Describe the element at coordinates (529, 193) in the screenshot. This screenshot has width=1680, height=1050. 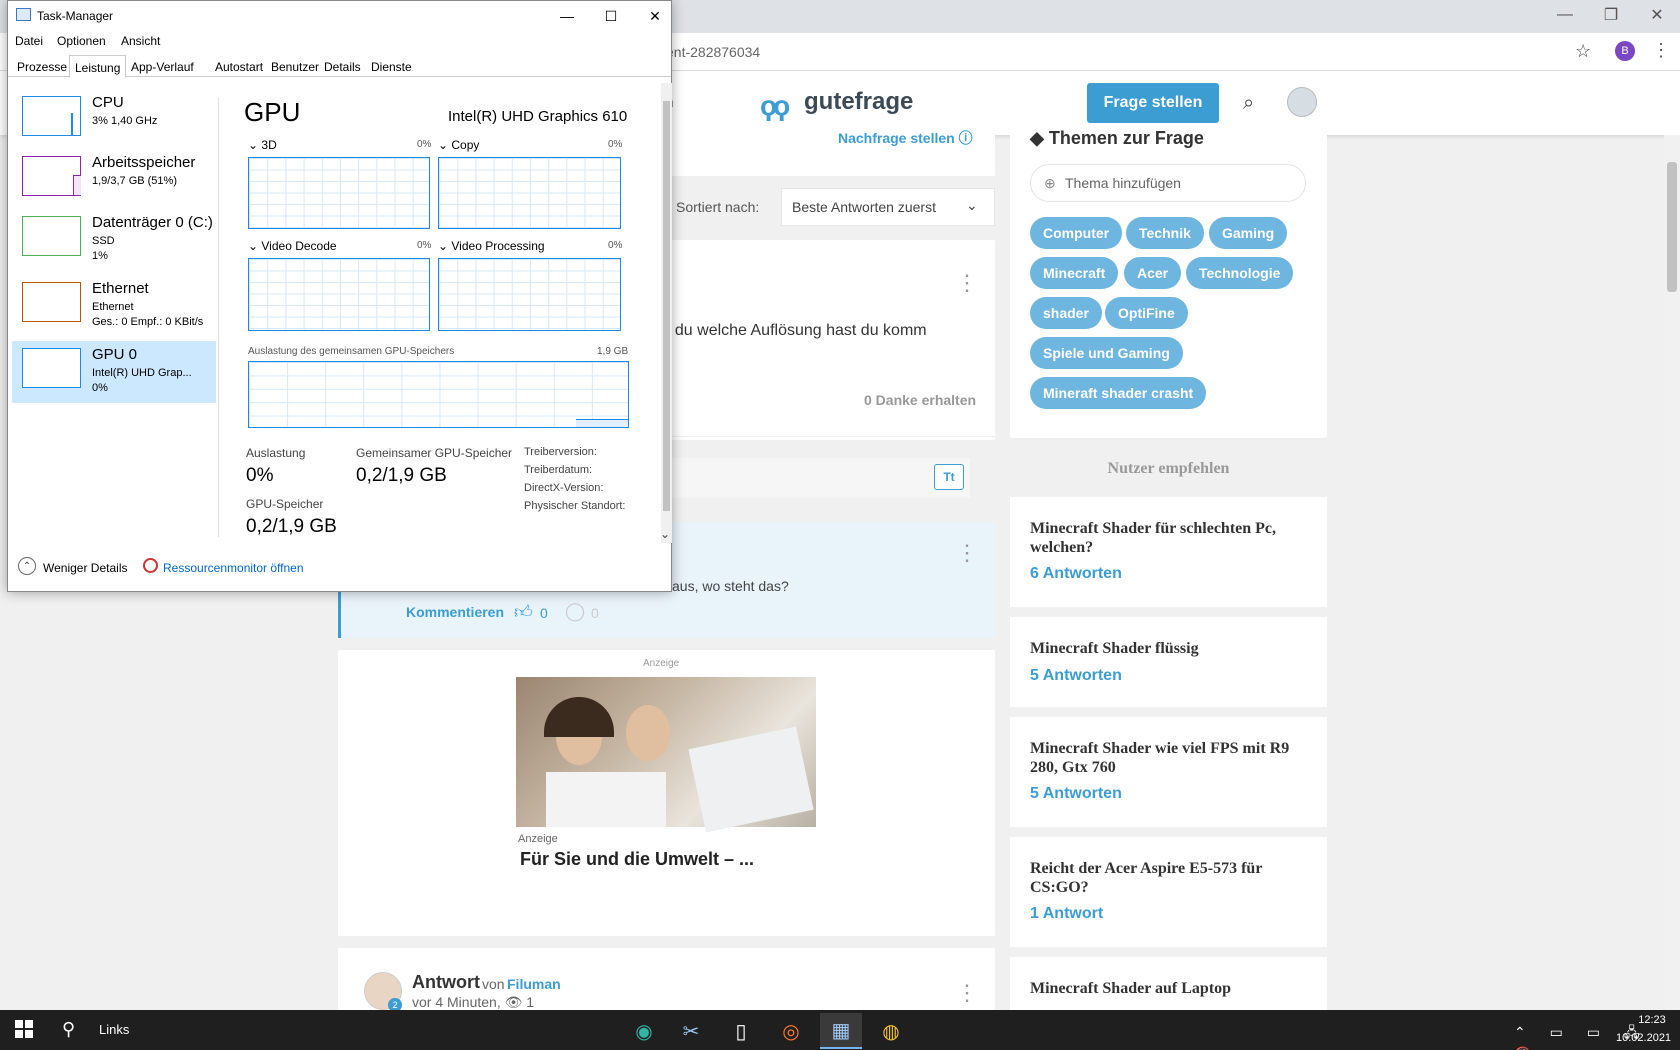
I see `engine-copy-graph` at that location.